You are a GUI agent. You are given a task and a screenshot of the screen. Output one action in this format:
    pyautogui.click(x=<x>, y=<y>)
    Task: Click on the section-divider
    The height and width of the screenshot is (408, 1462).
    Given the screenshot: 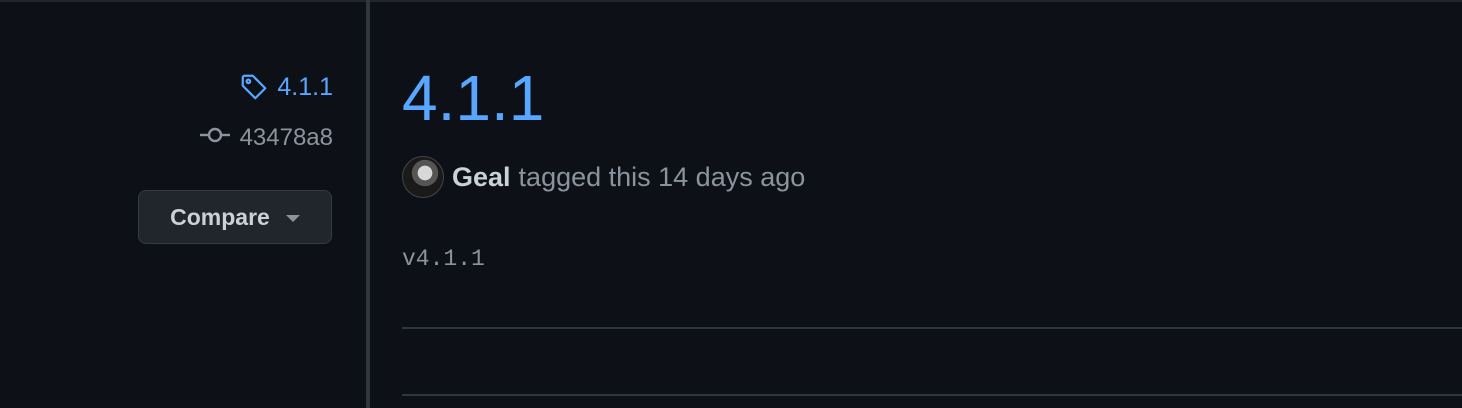 What is the action you would take?
    pyautogui.click(x=932, y=328)
    